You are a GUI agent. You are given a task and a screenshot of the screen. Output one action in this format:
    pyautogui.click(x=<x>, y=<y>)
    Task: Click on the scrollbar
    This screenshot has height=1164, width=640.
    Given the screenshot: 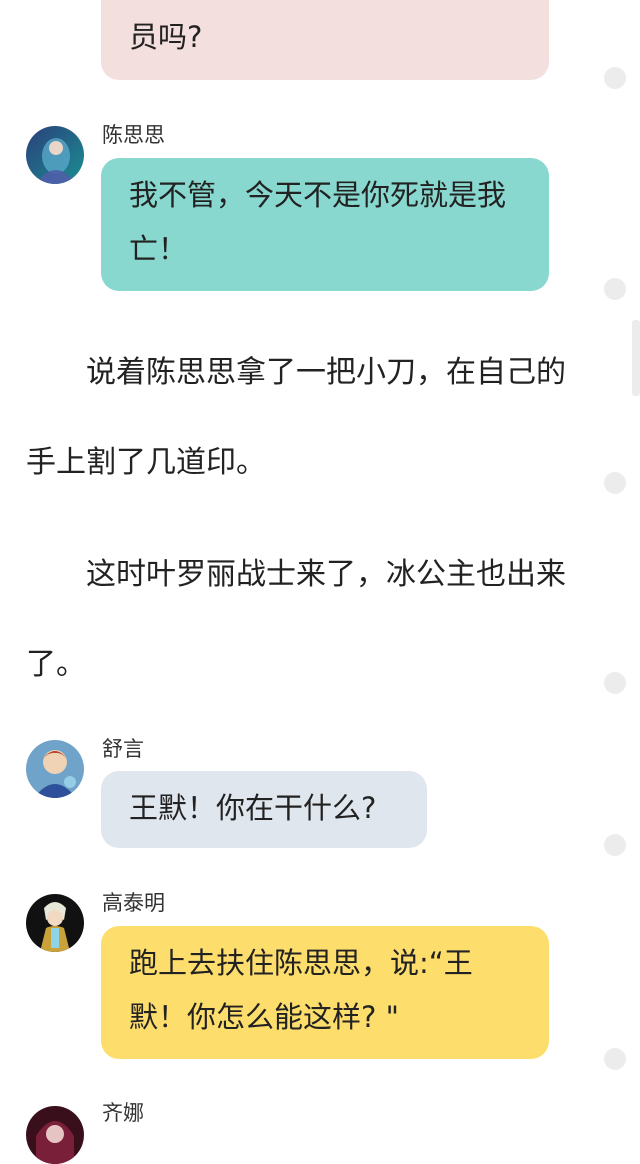 What is the action you would take?
    pyautogui.click(x=636, y=358)
    